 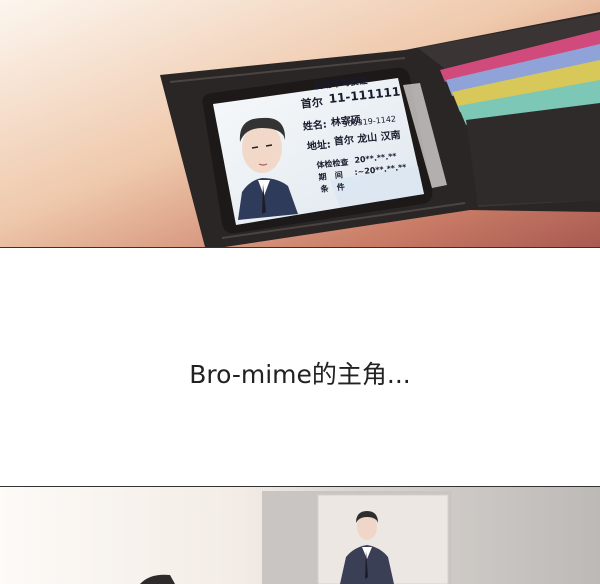 What do you see at coordinates (312, 103) in the screenshot?
I see `id-card-city: 首尔` at bounding box center [312, 103].